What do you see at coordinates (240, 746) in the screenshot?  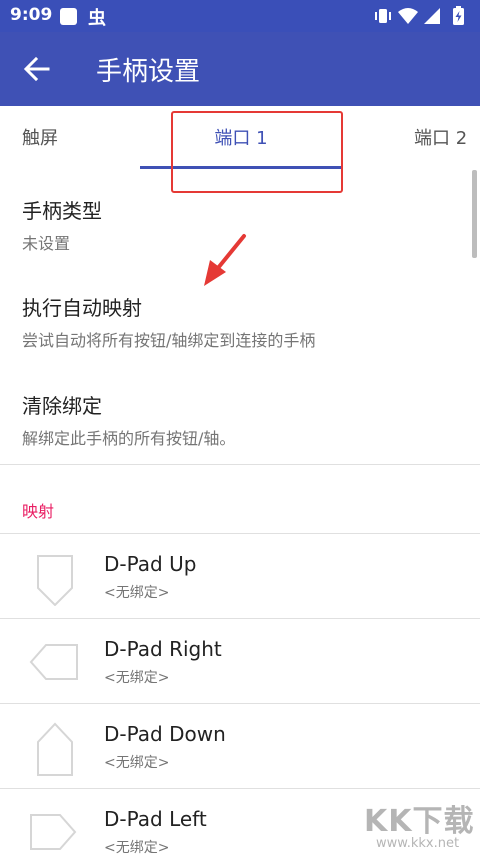 I see `mapping-row-dpad-down: D-Pad Down <无绑定>` at bounding box center [240, 746].